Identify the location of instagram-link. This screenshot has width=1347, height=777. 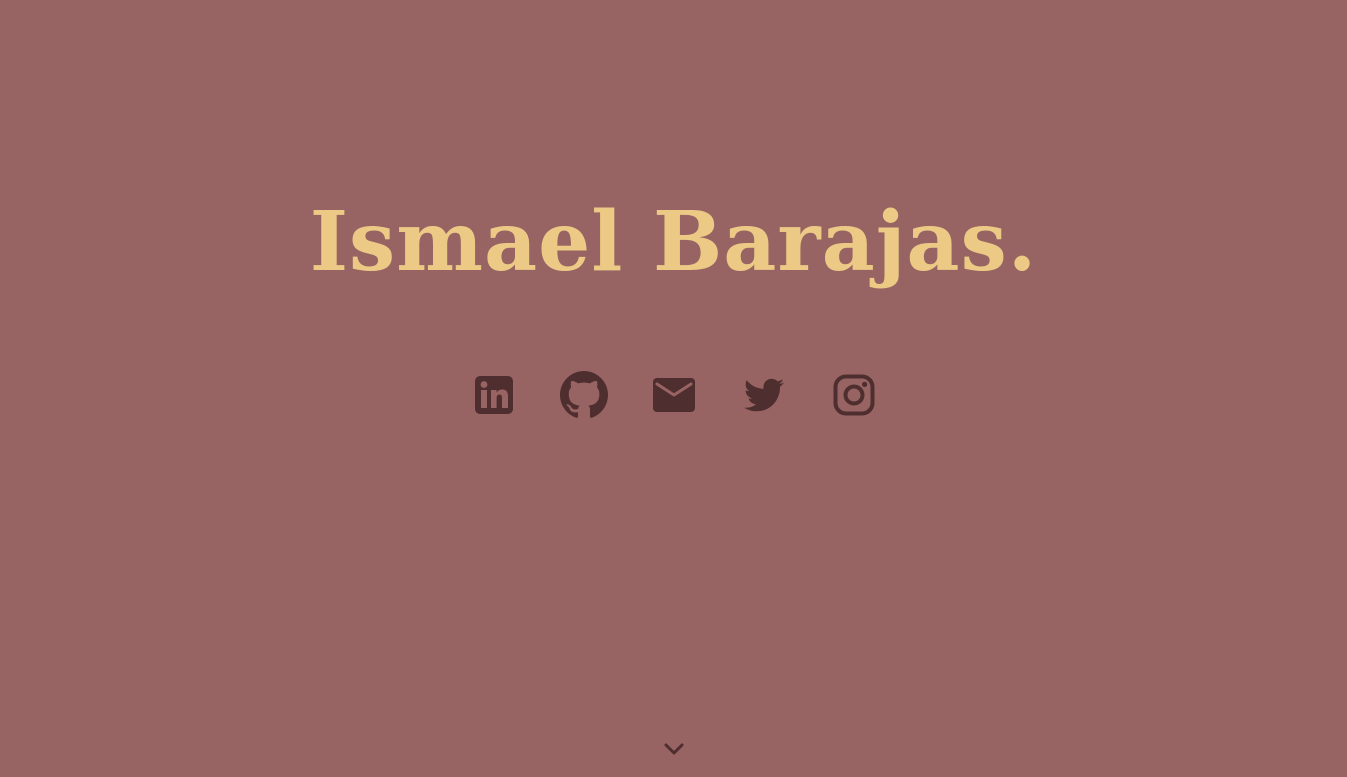
(854, 395).